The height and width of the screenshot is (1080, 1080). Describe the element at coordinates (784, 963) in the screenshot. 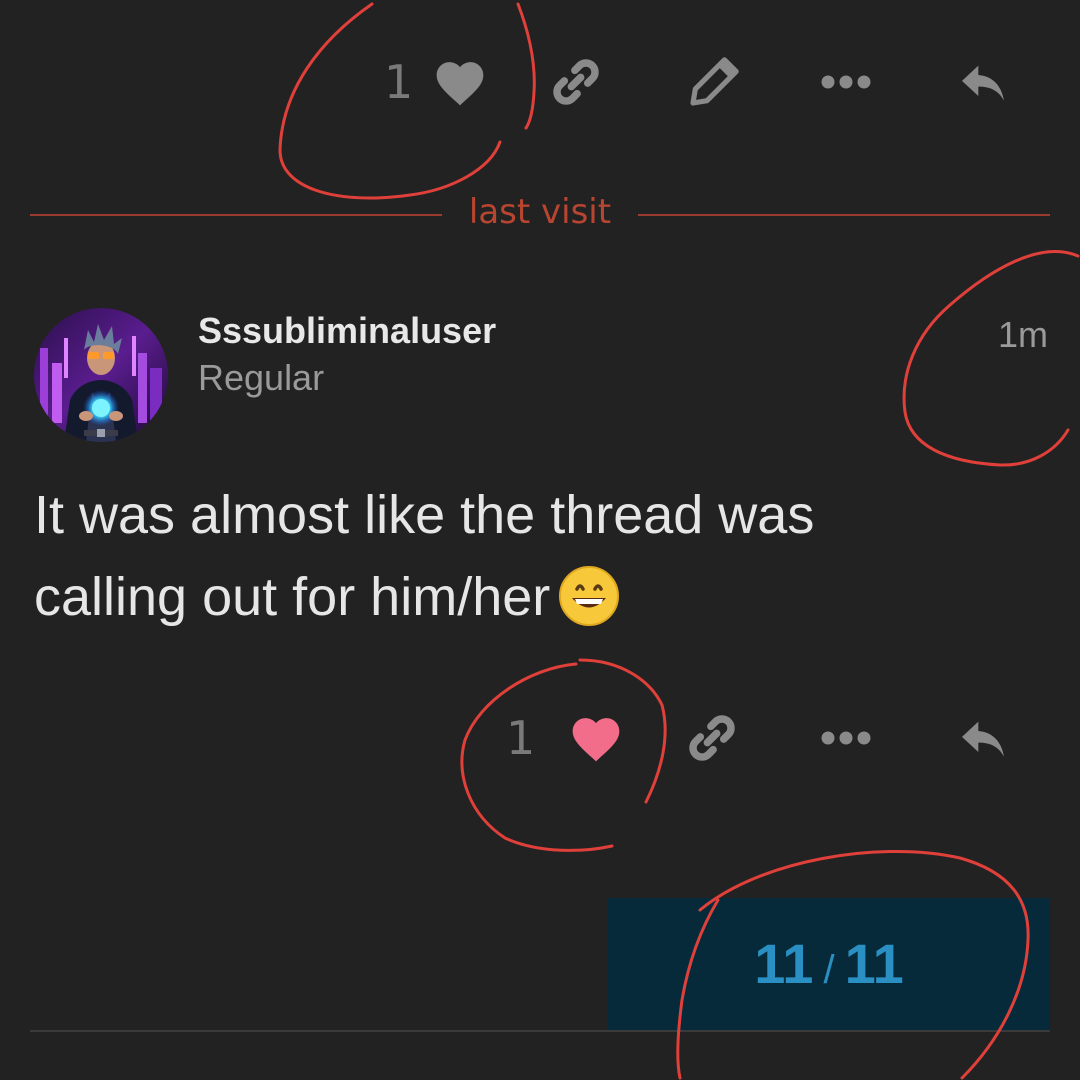

I see `progress-current: 11` at that location.